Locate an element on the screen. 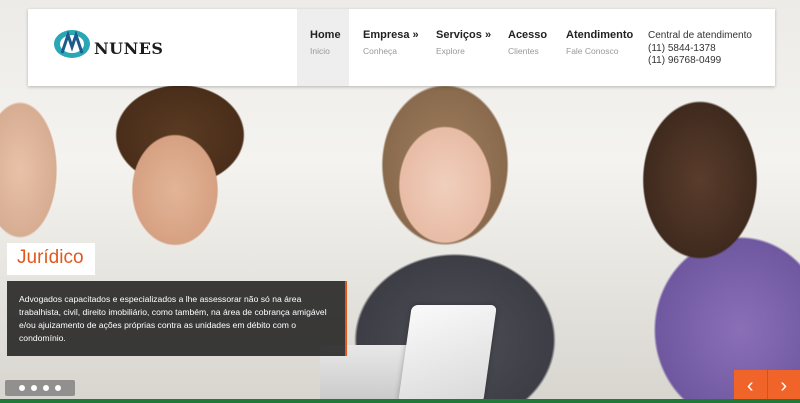  contact-label: Central de atendimento is located at coordinates (700, 35).